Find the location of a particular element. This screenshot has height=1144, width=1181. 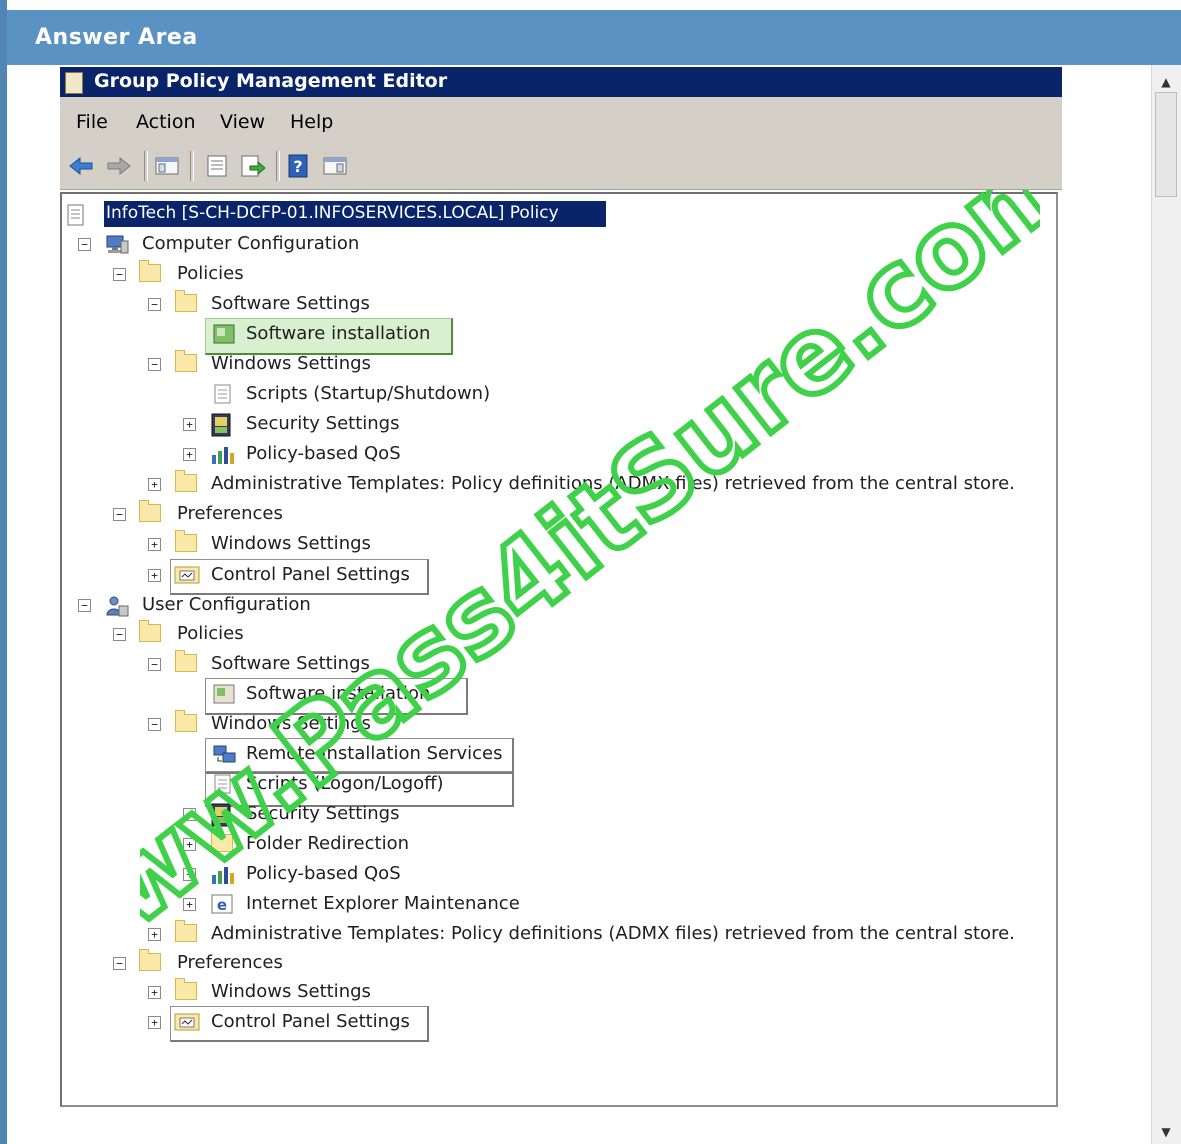

vertical-scrollbar is located at coordinates (1166, 604).